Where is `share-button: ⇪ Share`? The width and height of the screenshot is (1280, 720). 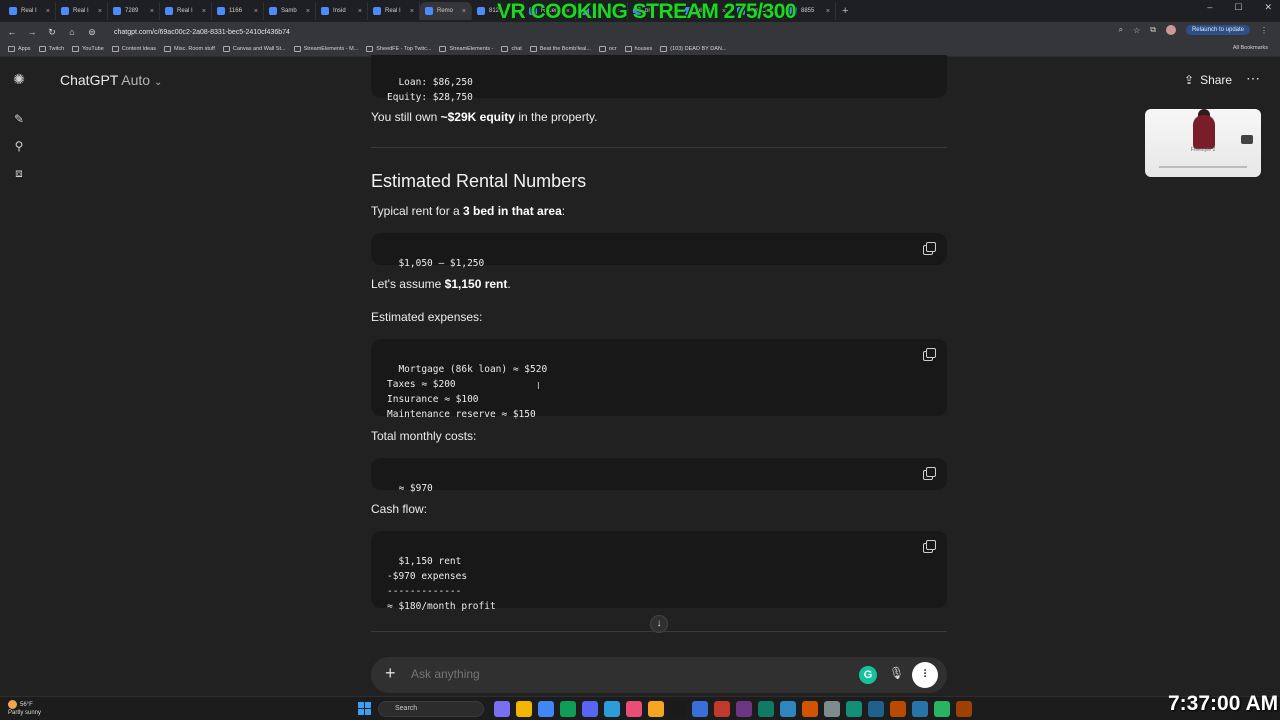
share-button: ⇪ Share is located at coordinates (1208, 80).